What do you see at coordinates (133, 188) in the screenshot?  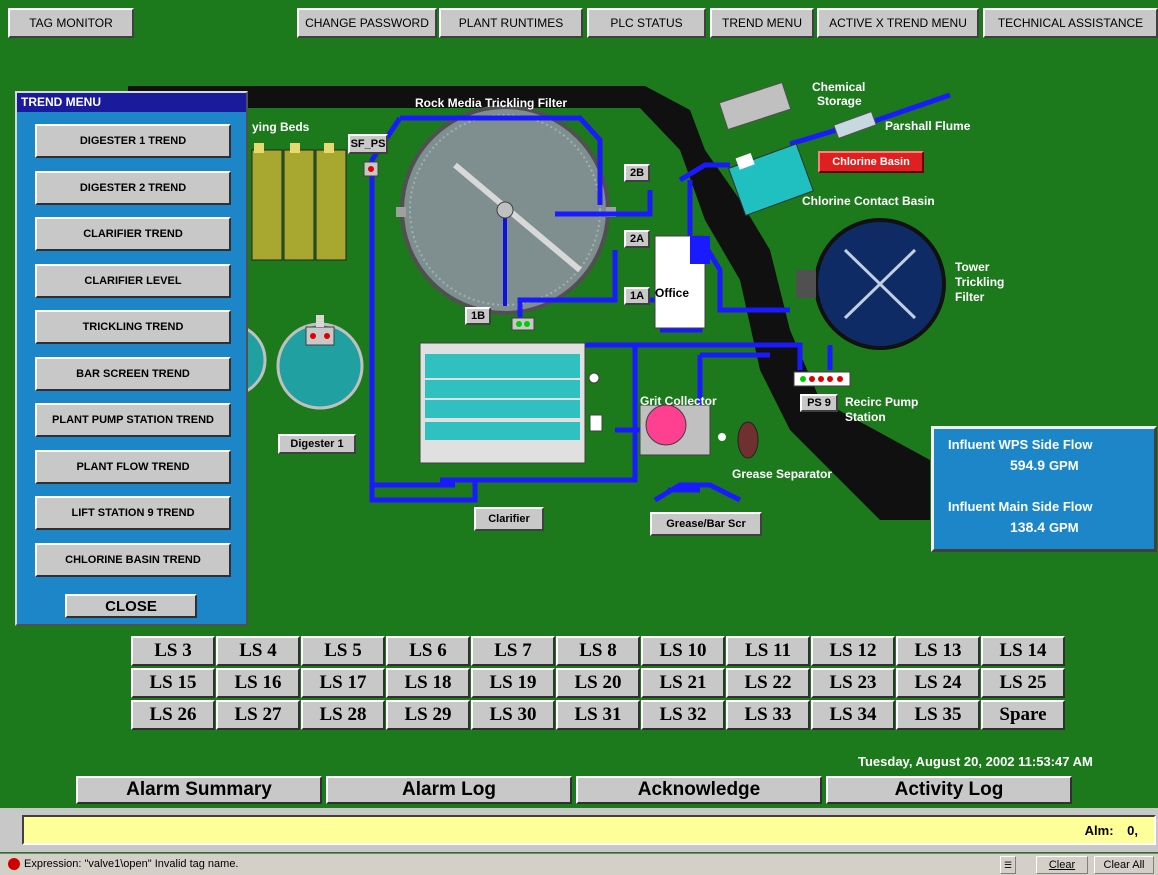 I see `digester2-trend-button: DIGESTER 2 TREND` at bounding box center [133, 188].